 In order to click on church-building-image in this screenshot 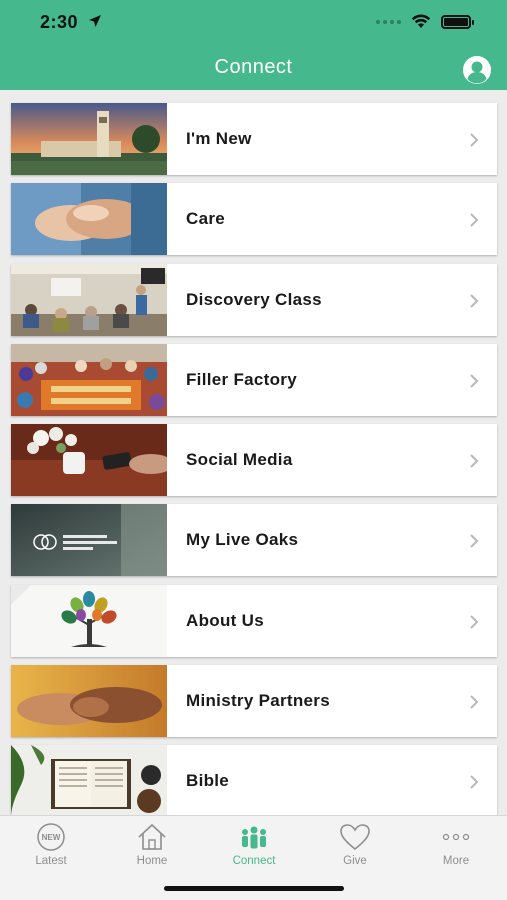, I will do `click(89, 139)`.